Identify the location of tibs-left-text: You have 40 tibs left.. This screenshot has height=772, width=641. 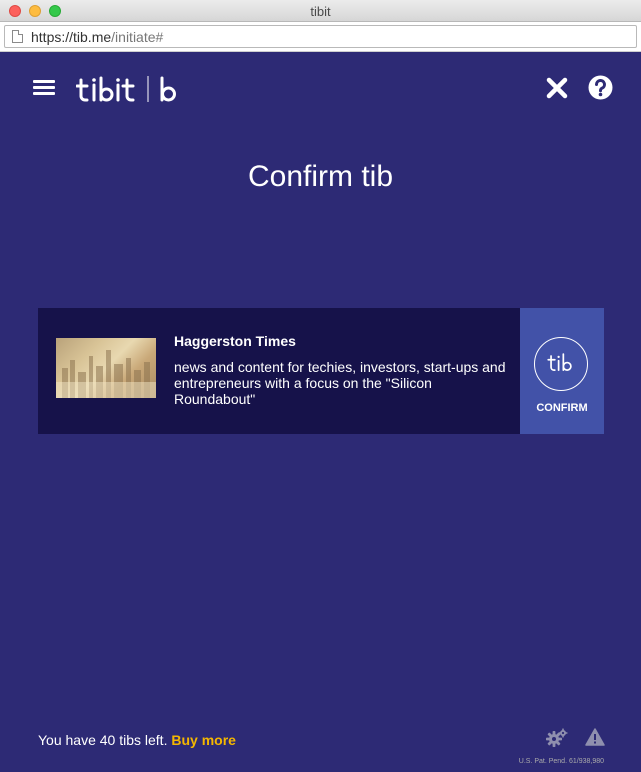
(103, 740).